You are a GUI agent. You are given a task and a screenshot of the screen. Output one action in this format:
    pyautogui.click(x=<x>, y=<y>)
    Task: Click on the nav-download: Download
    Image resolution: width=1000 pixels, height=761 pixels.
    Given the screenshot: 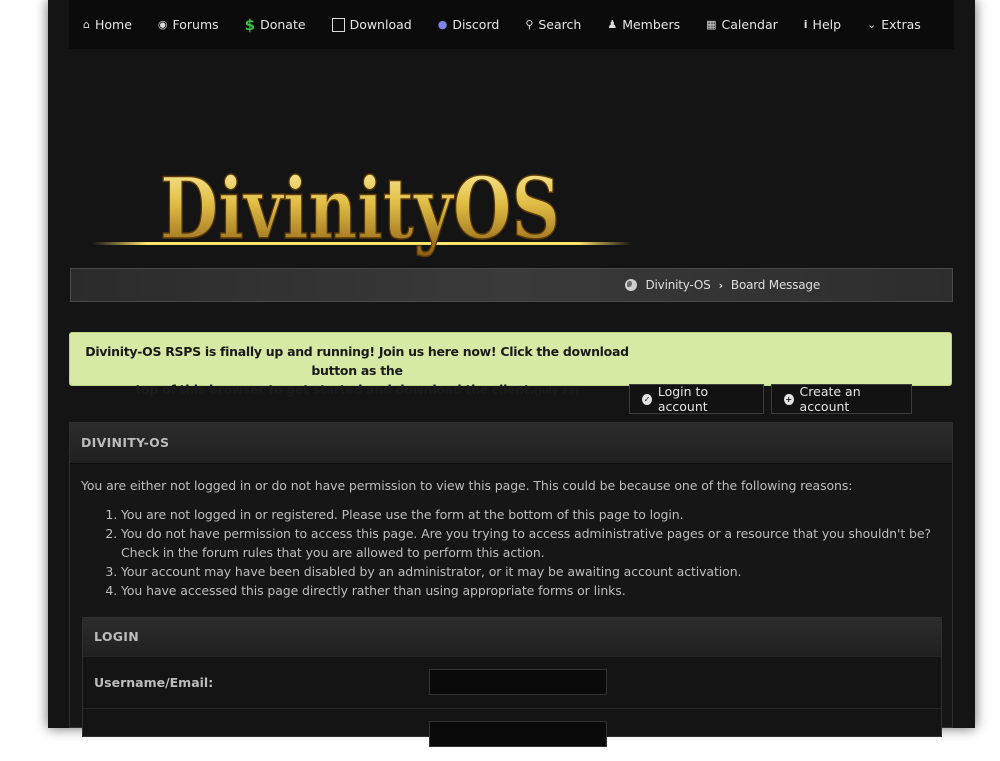 What is the action you would take?
    pyautogui.click(x=372, y=24)
    